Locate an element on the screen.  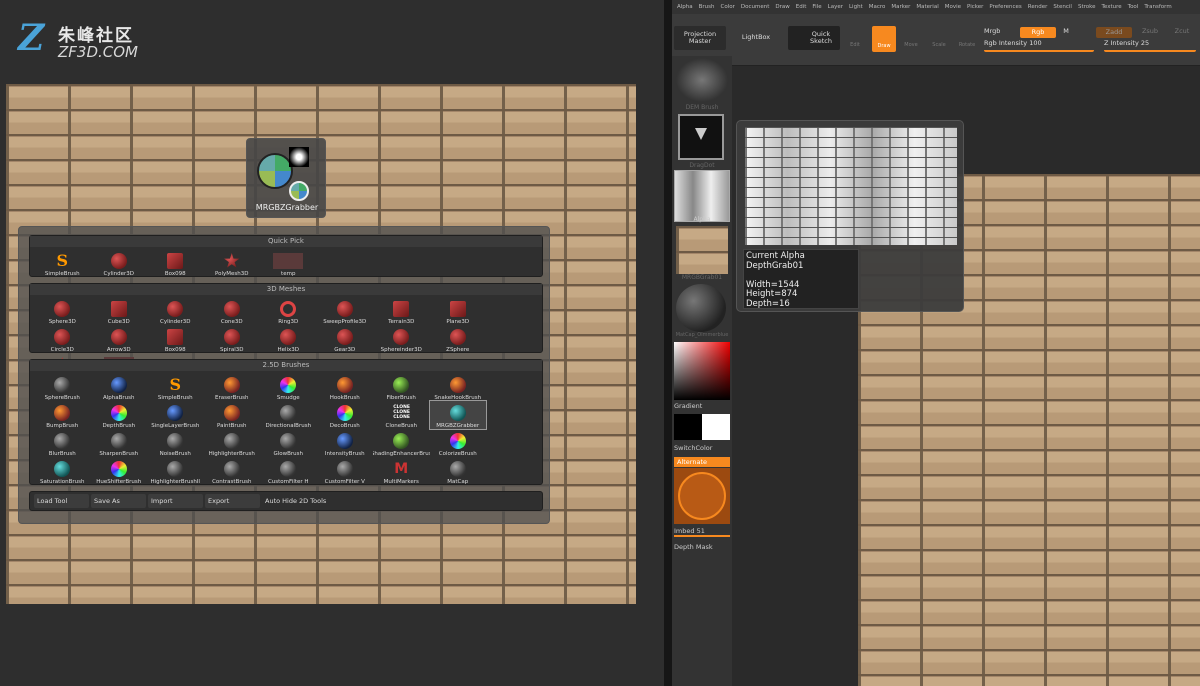
brushes-25d-item: HighlighterBrush is located at coordinates (232, 443).